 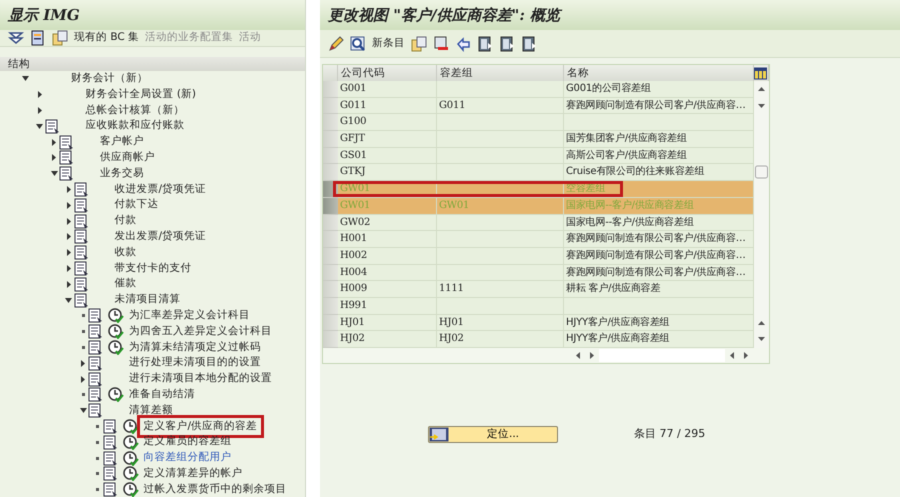 I want to click on column-settings-icon, so click(x=760, y=73).